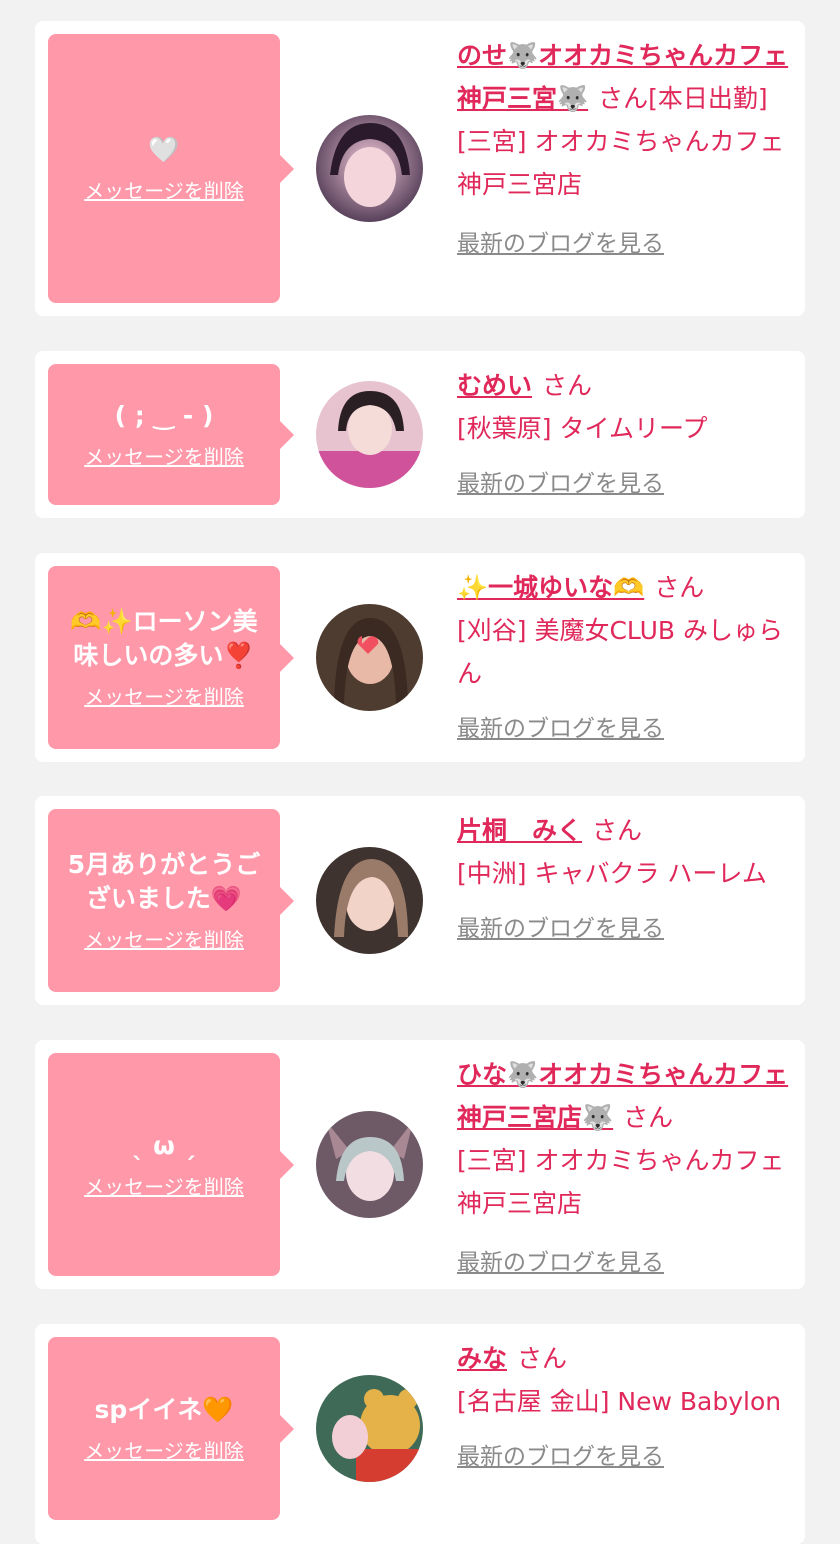  Describe the element at coordinates (164, 638) in the screenshot. I see `message-text: 🫶✨ローソン美味しいの多い❣️` at that location.